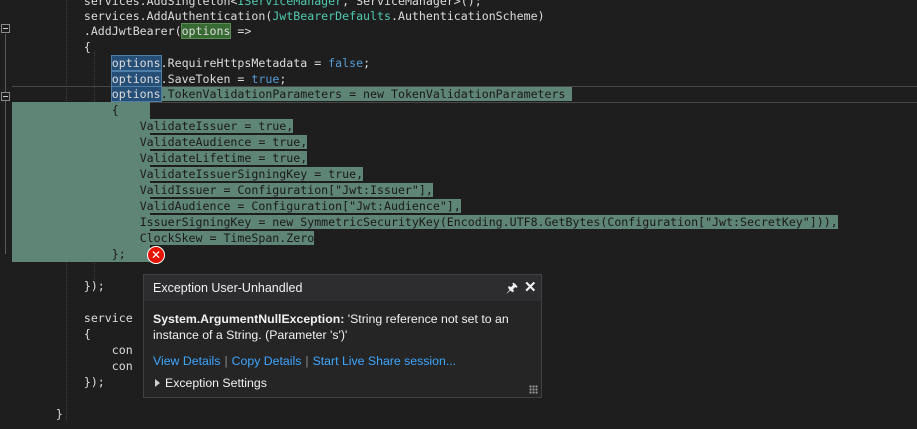 This screenshot has width=917, height=429. What do you see at coordinates (157, 383) in the screenshot?
I see `expand-triangle-icon` at bounding box center [157, 383].